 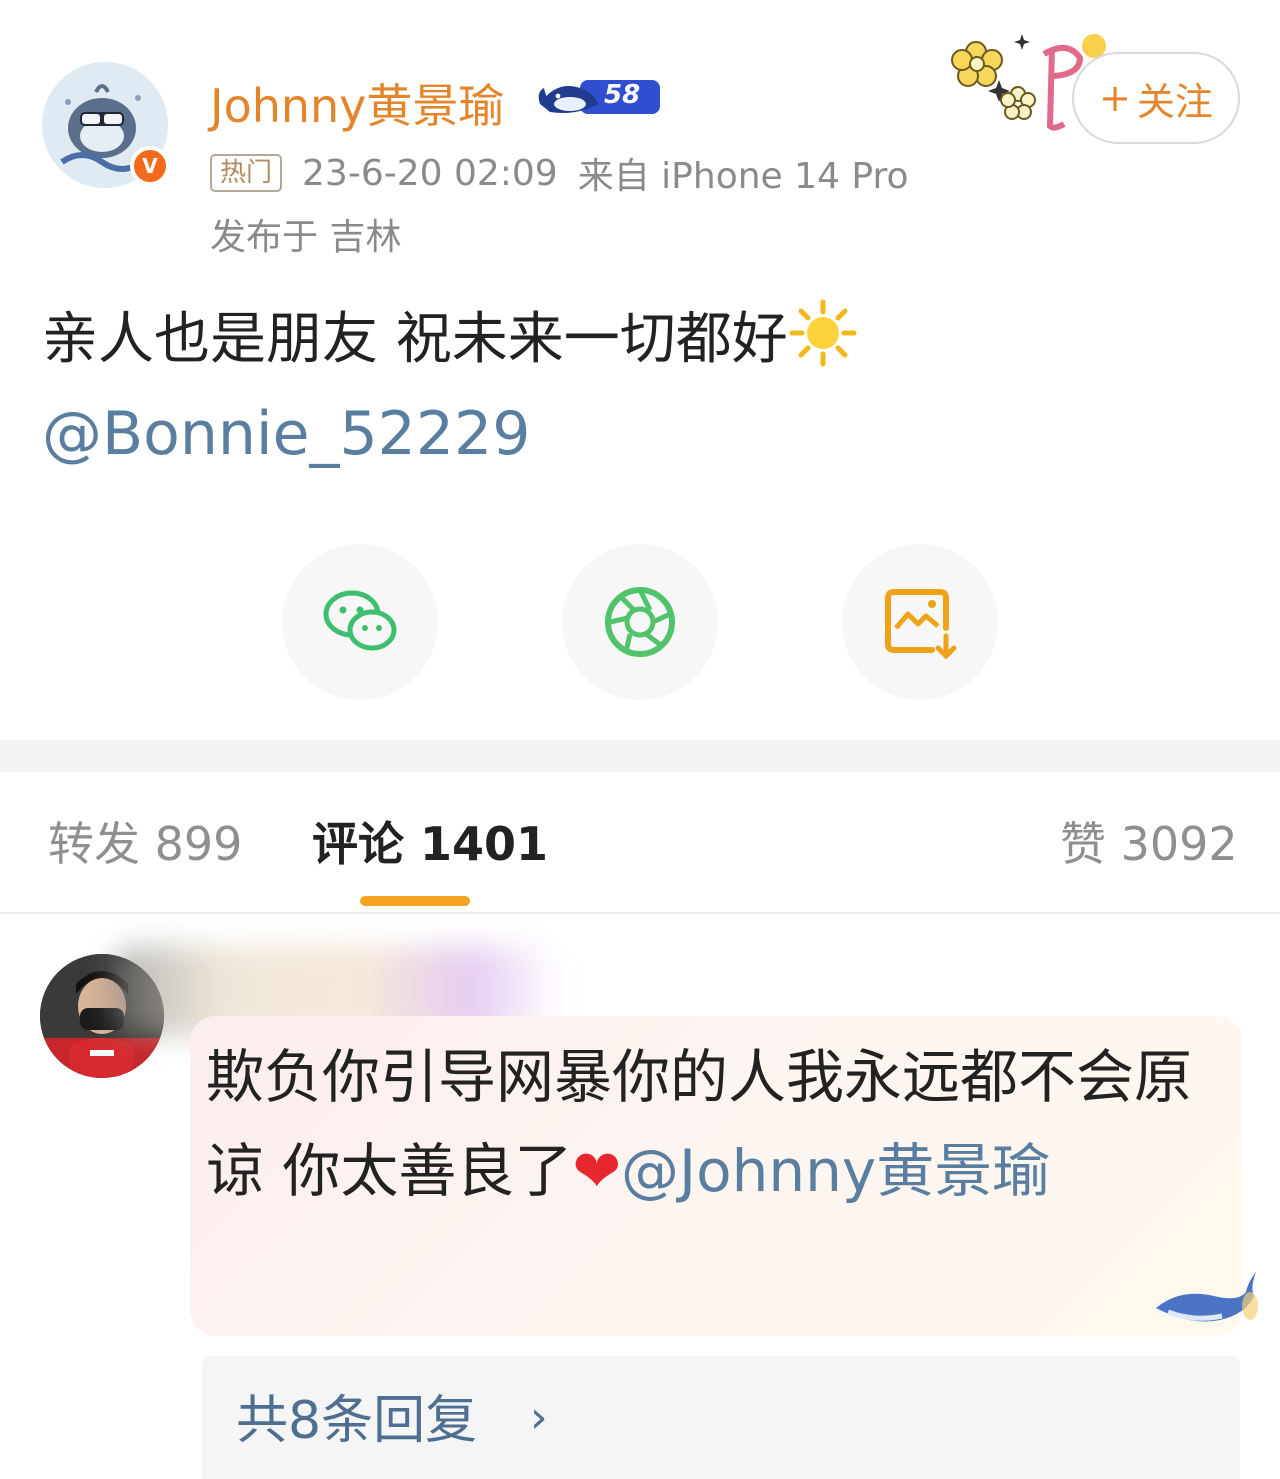 What do you see at coordinates (145, 844) in the screenshot?
I see `tab-repost: 转发 899` at bounding box center [145, 844].